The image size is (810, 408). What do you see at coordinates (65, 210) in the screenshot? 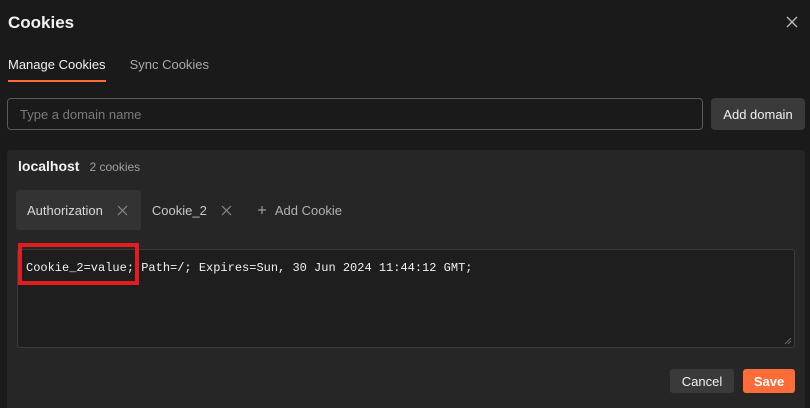
I see `cookie-tab-label: Authorization` at bounding box center [65, 210].